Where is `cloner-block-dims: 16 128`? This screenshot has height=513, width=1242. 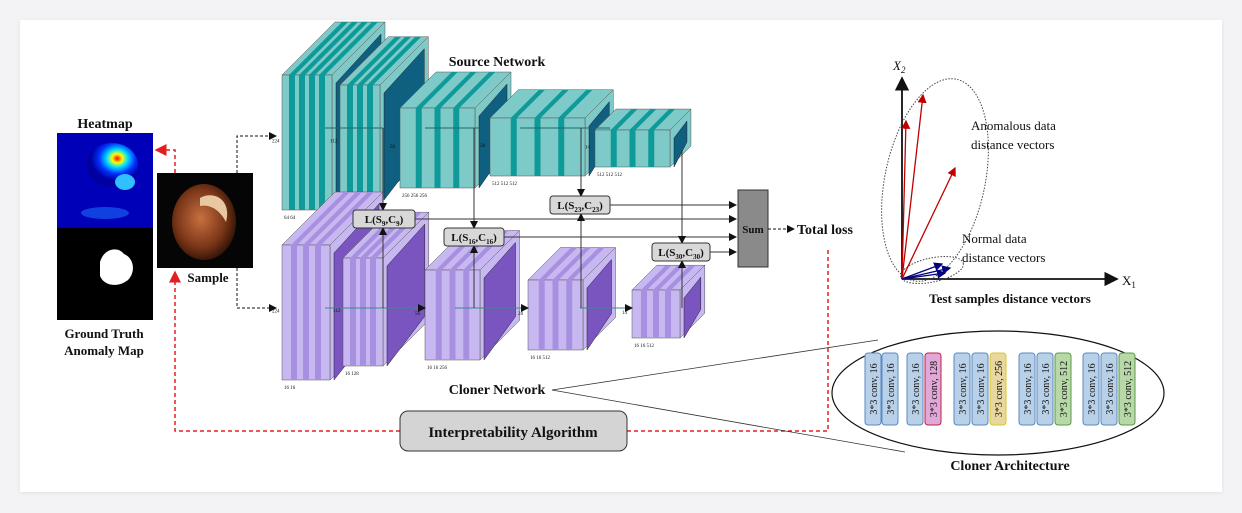
cloner-block-dims: 16 128 is located at coordinates (352, 374).